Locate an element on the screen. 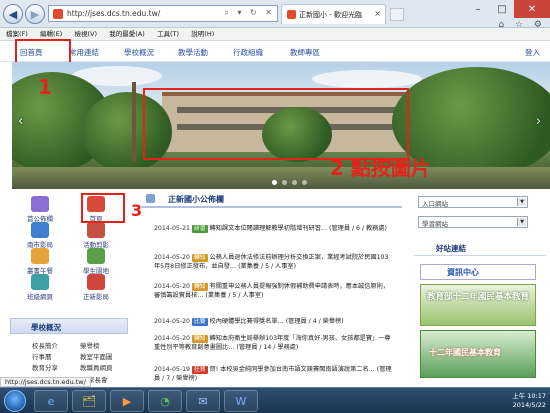 This screenshot has height=413, width=550. menu-favorites: 我的最愛(A) is located at coordinates (127, 34).